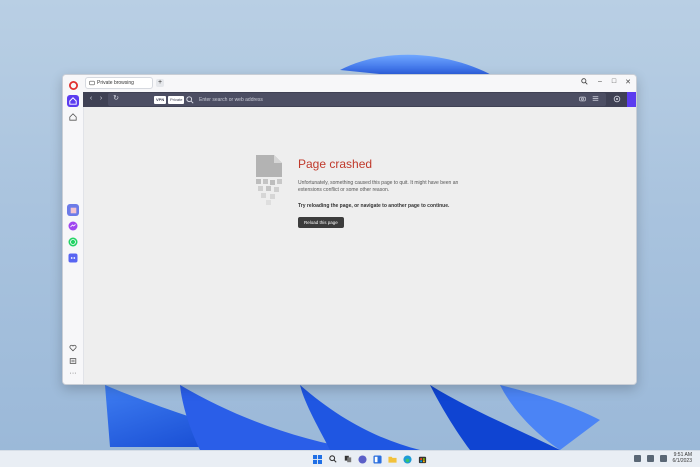 The width and height of the screenshot is (700, 467). Describe the element at coordinates (92, 83) in the screenshot. I see `private-tab-icon` at that location.